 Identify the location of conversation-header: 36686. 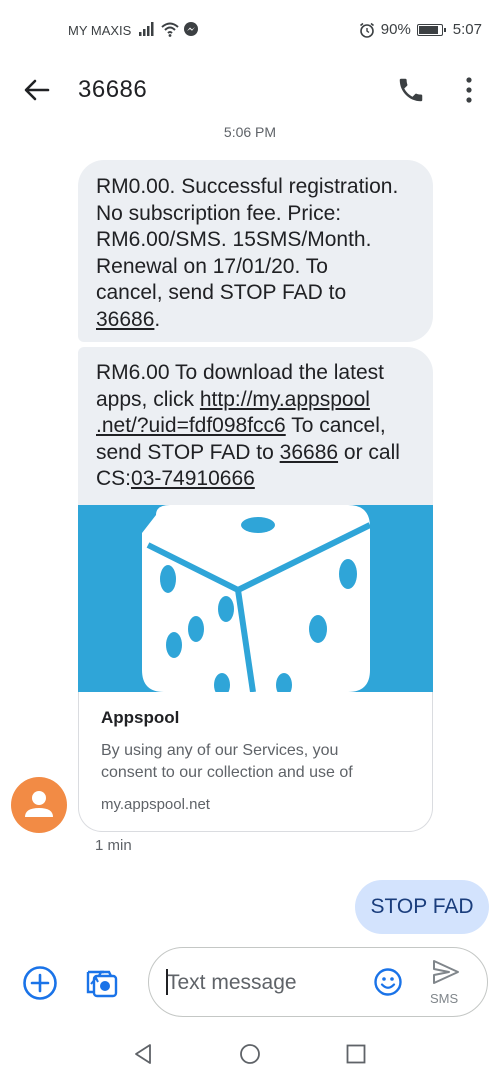
(250, 90).